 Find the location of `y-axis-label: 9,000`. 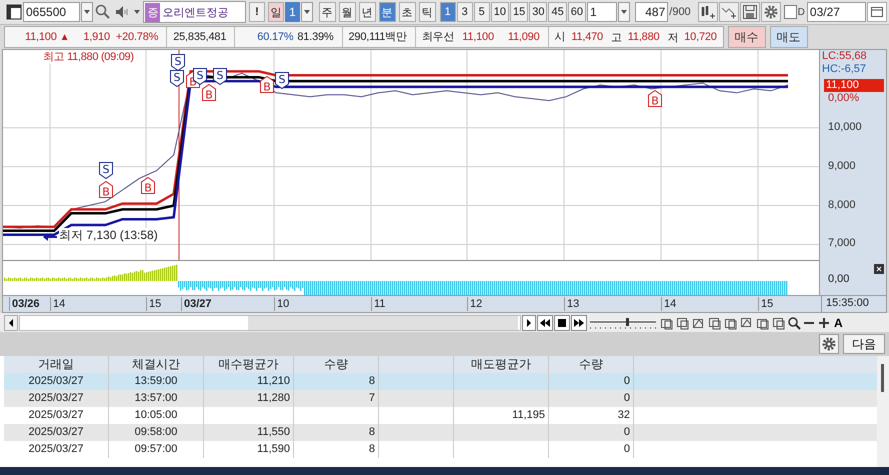

y-axis-label: 9,000 is located at coordinates (842, 166).